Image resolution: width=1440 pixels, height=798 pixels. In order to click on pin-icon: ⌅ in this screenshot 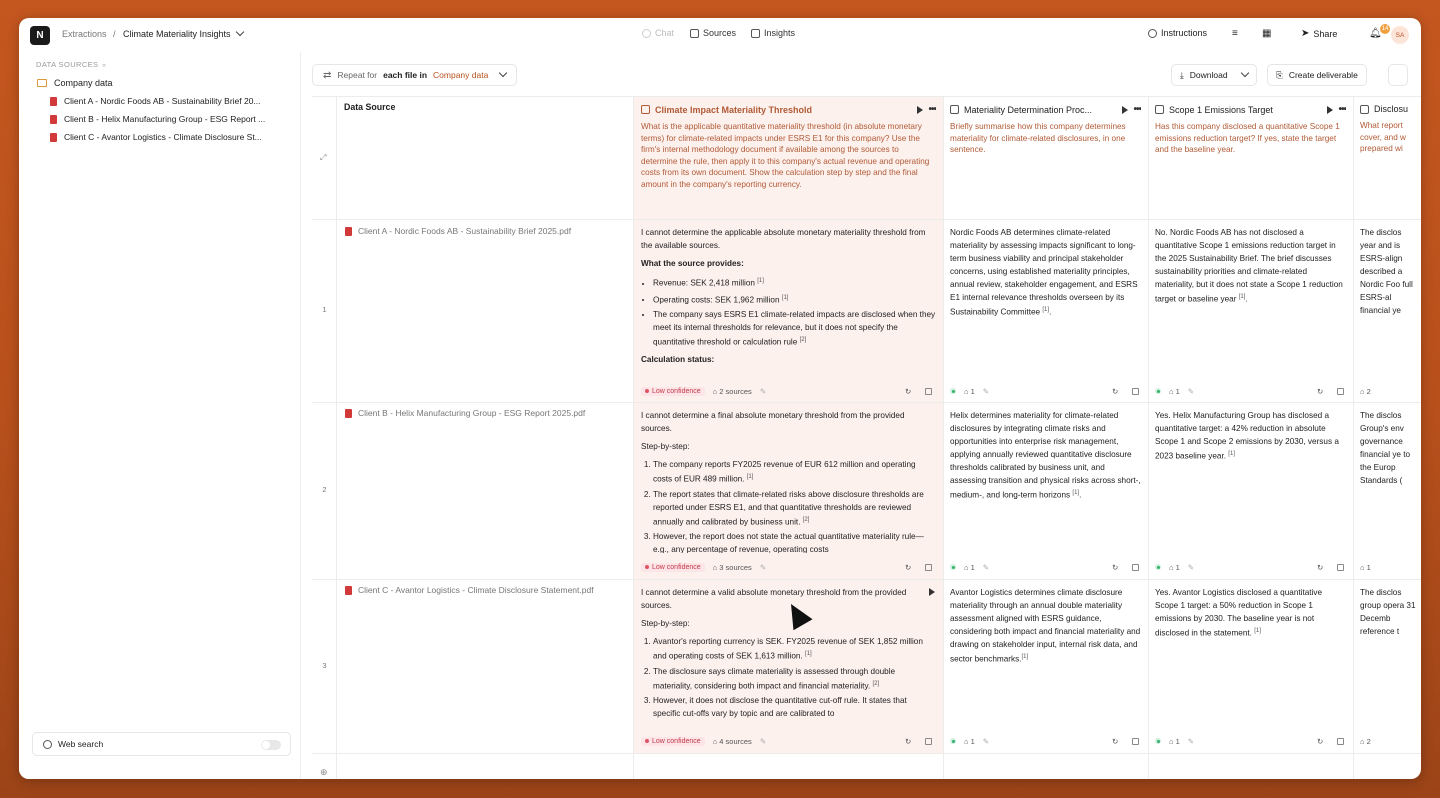, I will do `click(104, 64)`.